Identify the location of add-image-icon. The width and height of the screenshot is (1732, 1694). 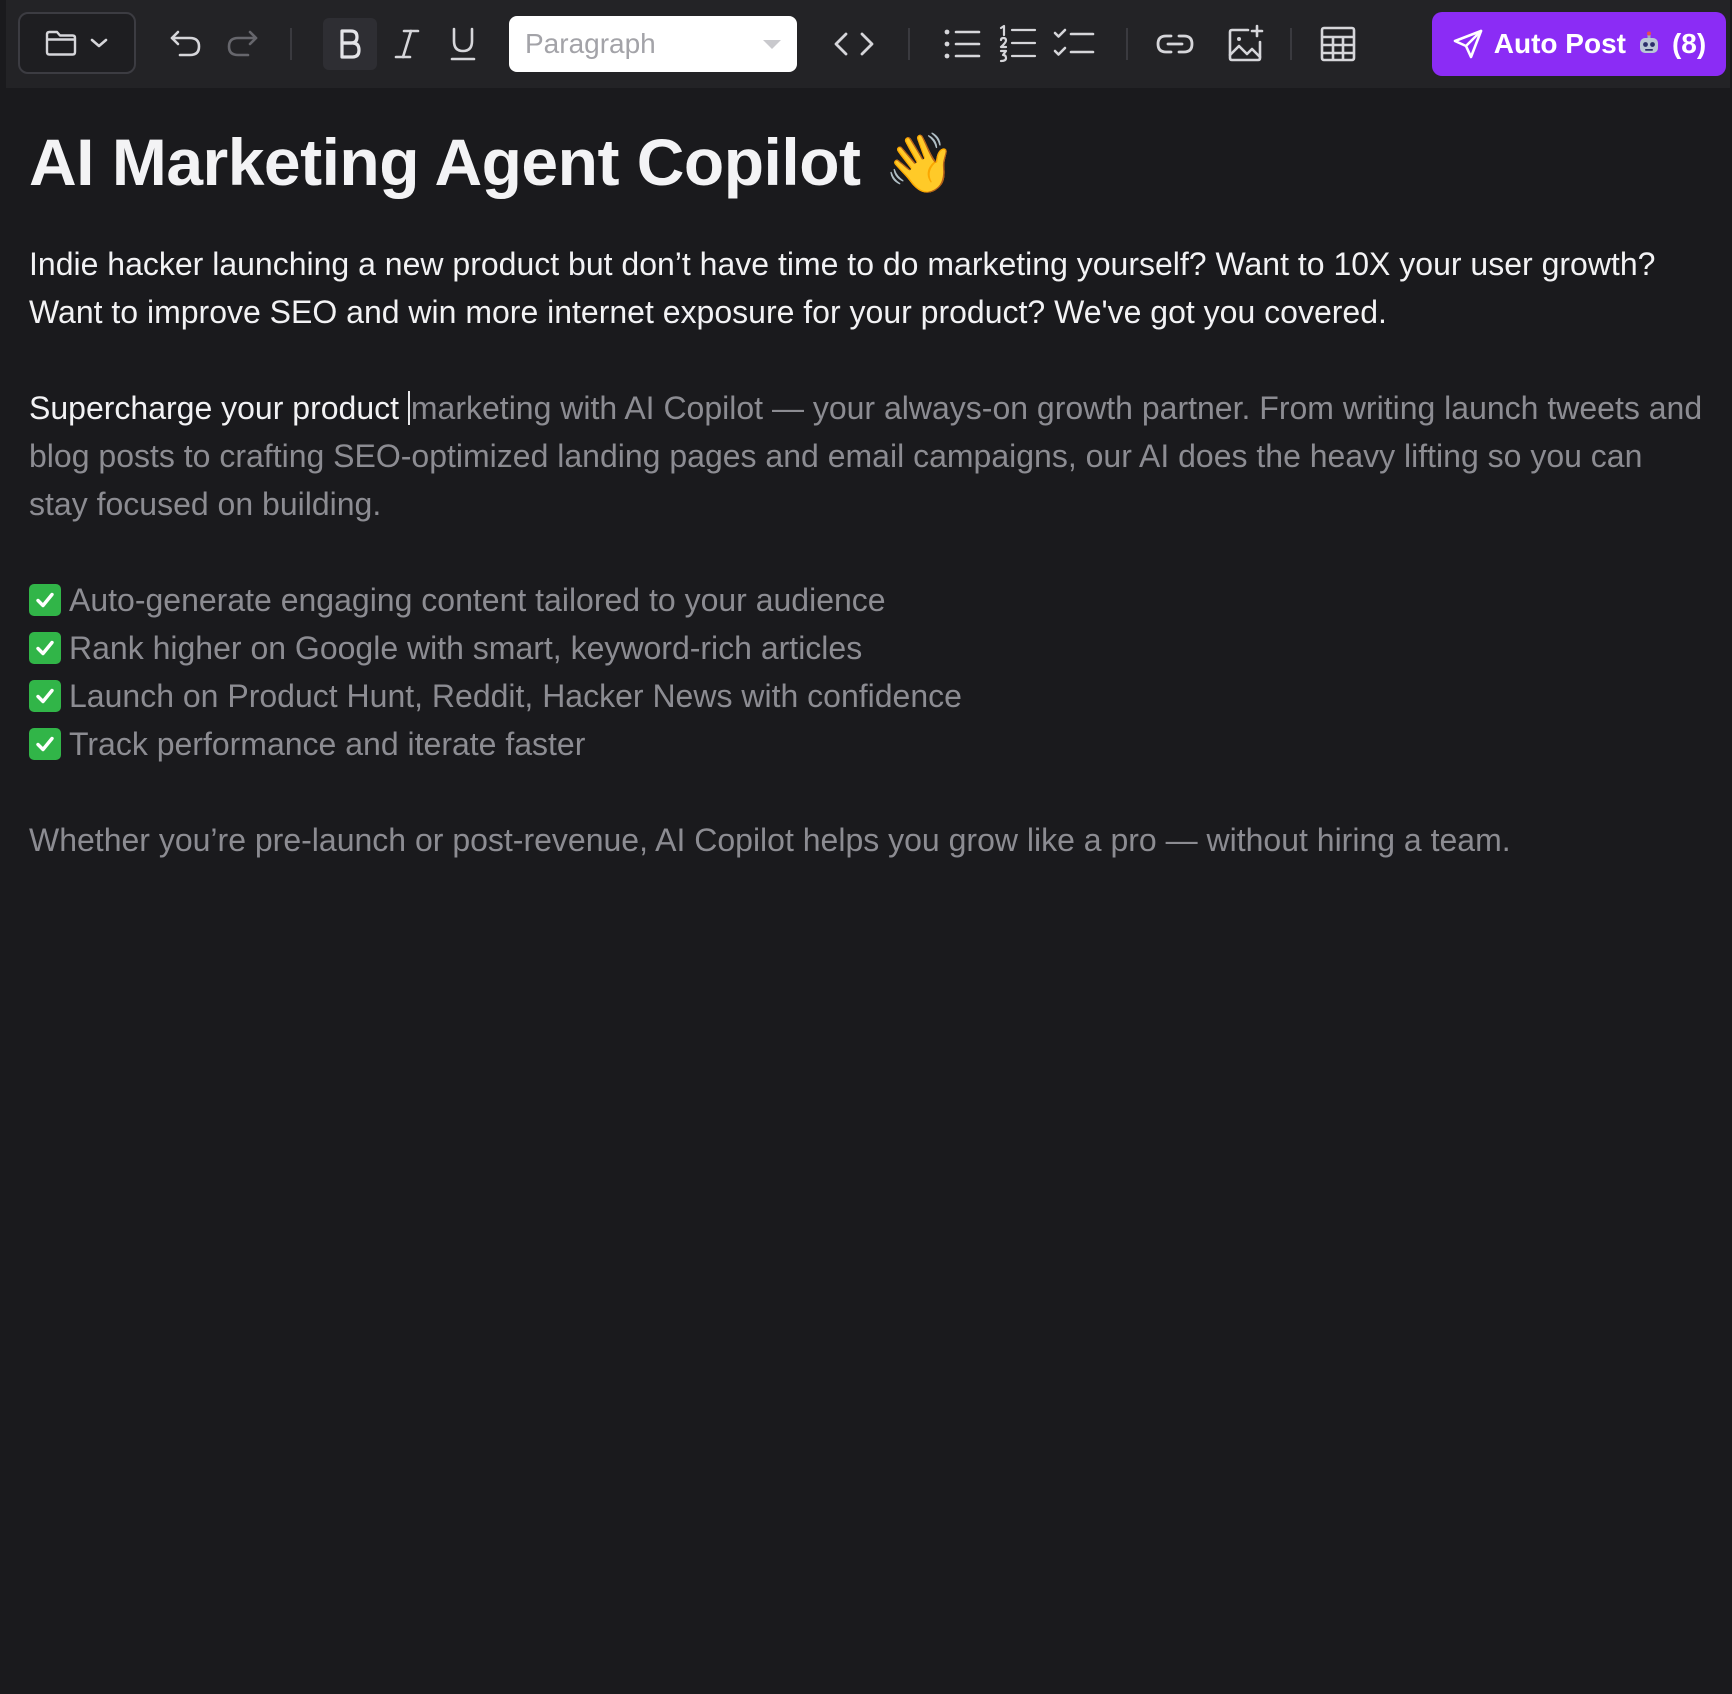
(1246, 44).